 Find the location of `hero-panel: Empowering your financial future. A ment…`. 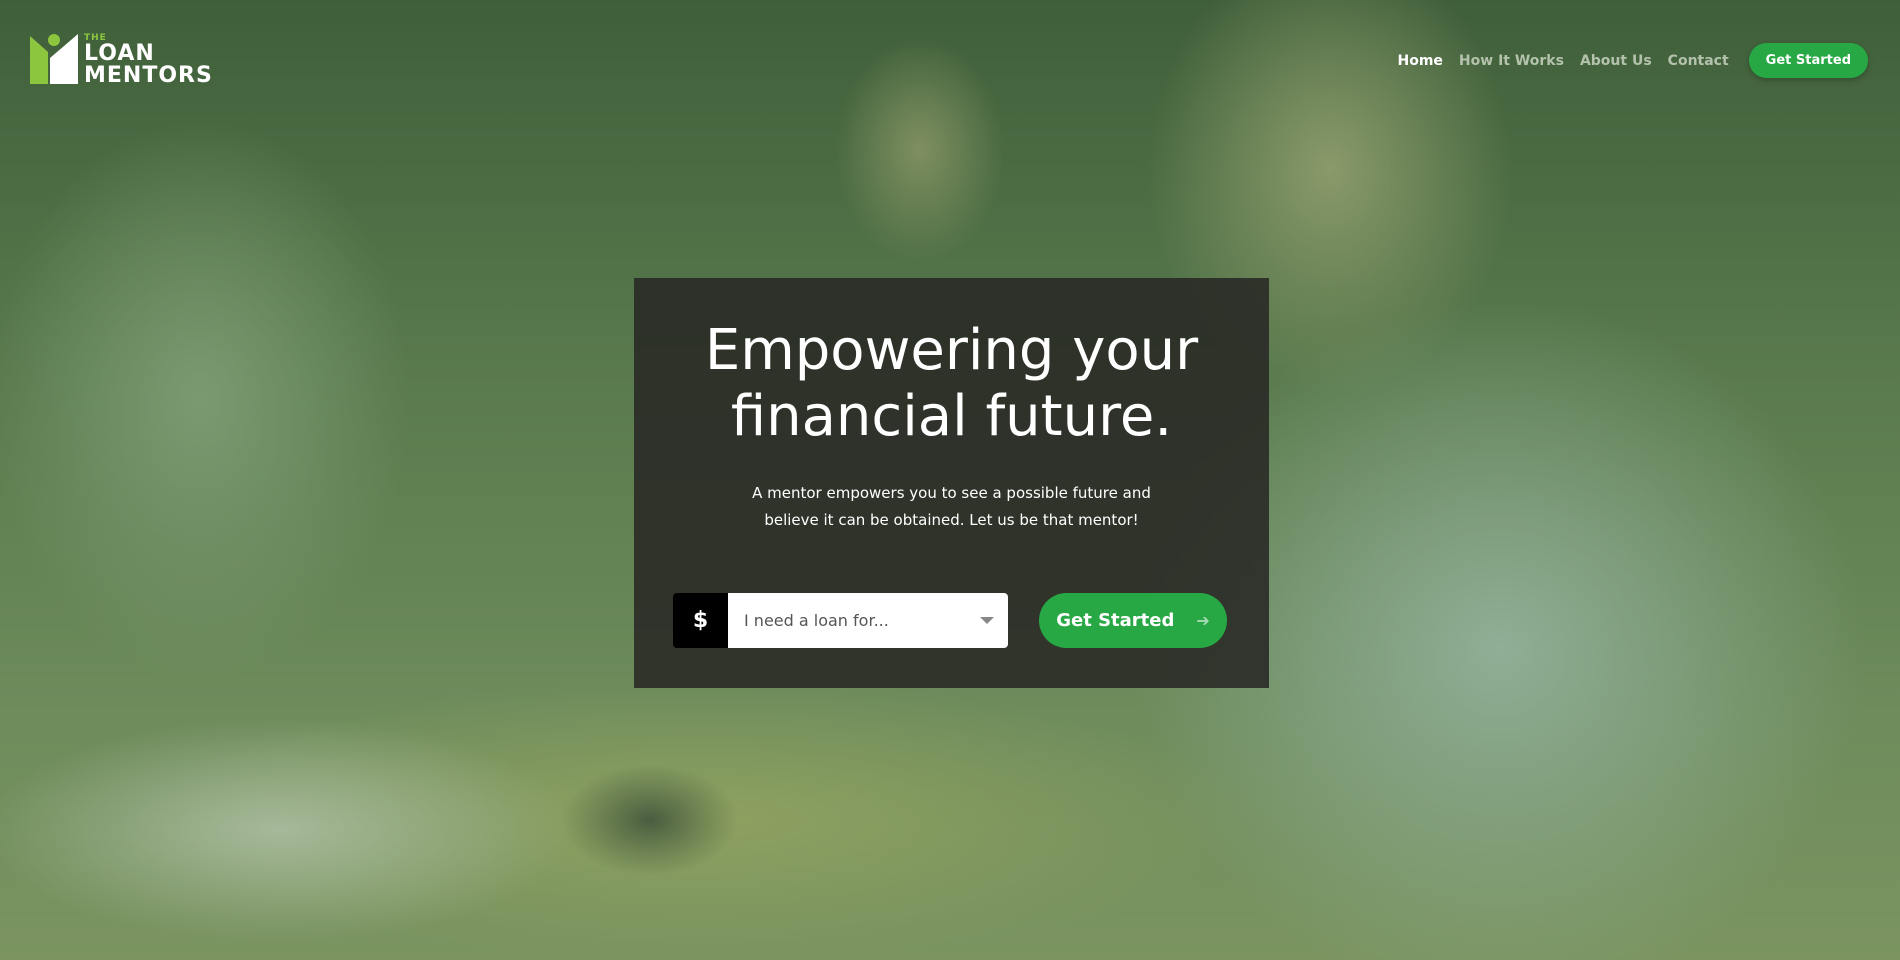

hero-panel: Empowering your financial future. A ment… is located at coordinates (951, 483).